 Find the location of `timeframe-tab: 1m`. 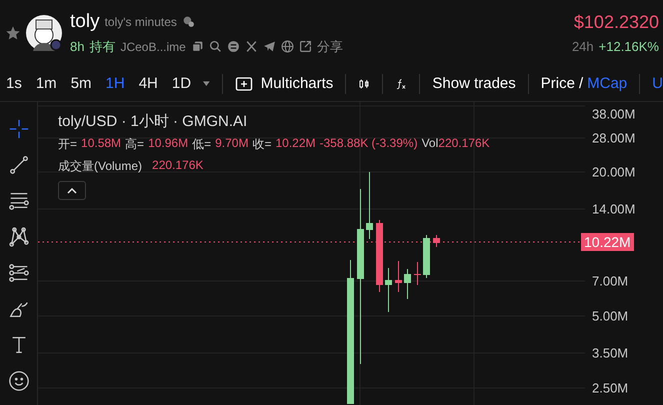

timeframe-tab: 1m is located at coordinates (46, 83).